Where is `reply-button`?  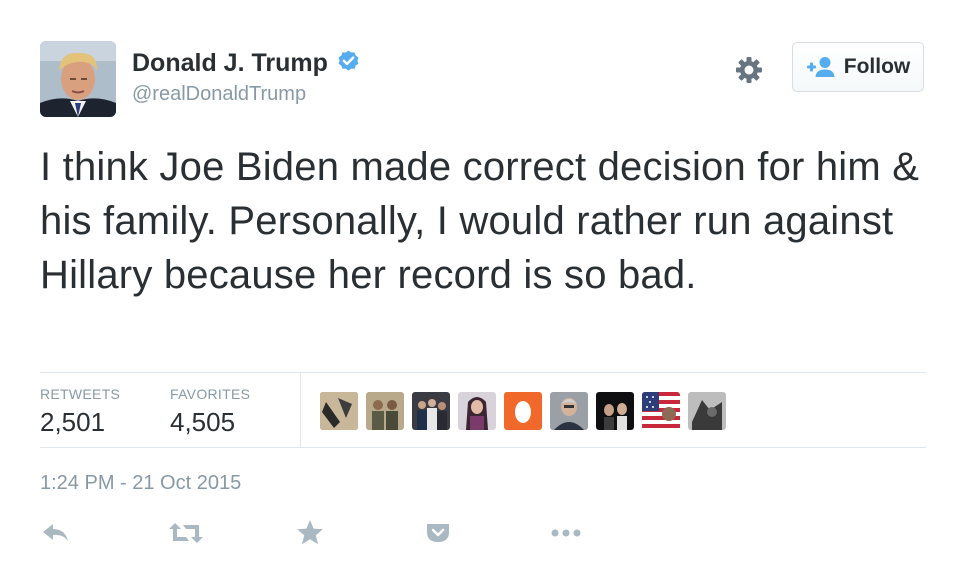
reply-button is located at coordinates (56, 533).